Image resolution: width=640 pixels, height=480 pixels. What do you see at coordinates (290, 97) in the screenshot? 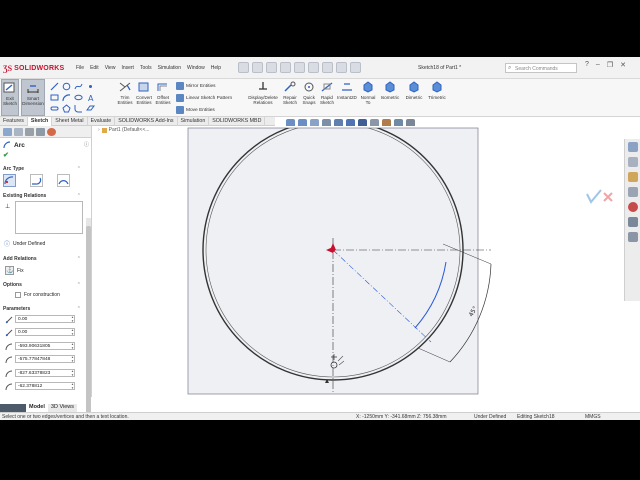
I see `repair-sketch-button: Repair Sketch` at bounding box center [290, 97].